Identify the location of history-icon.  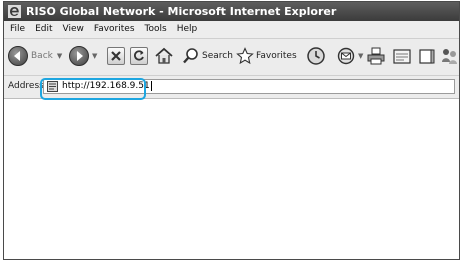
(316, 56).